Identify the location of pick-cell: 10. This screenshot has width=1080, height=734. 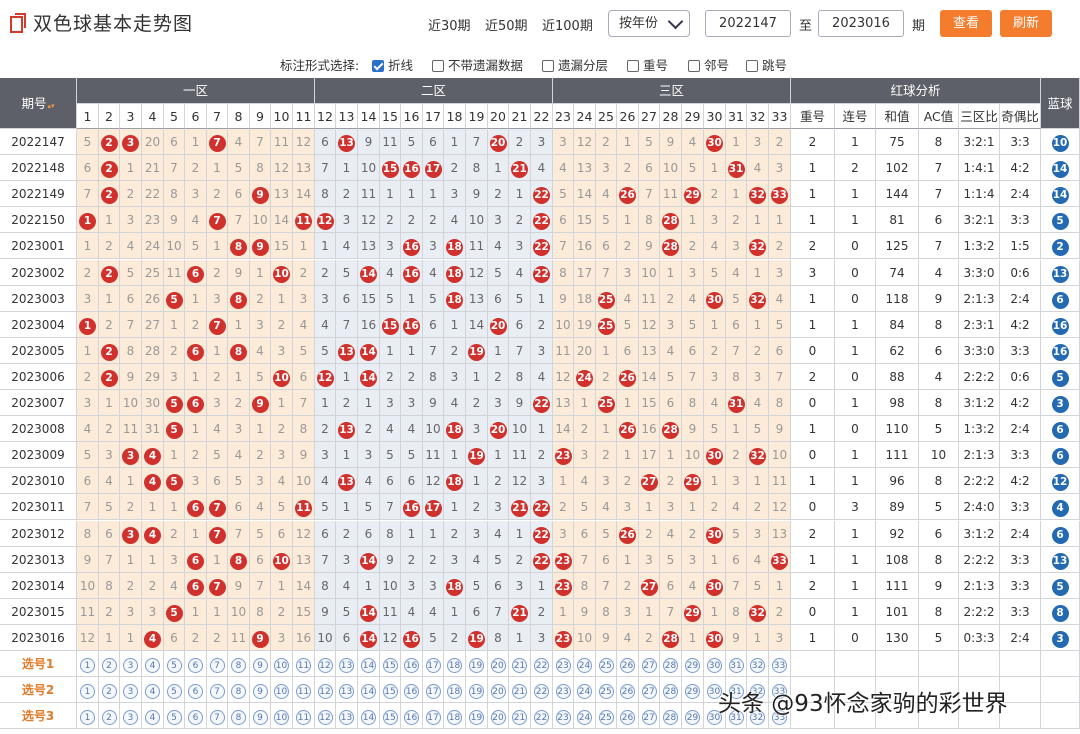
(282, 716).